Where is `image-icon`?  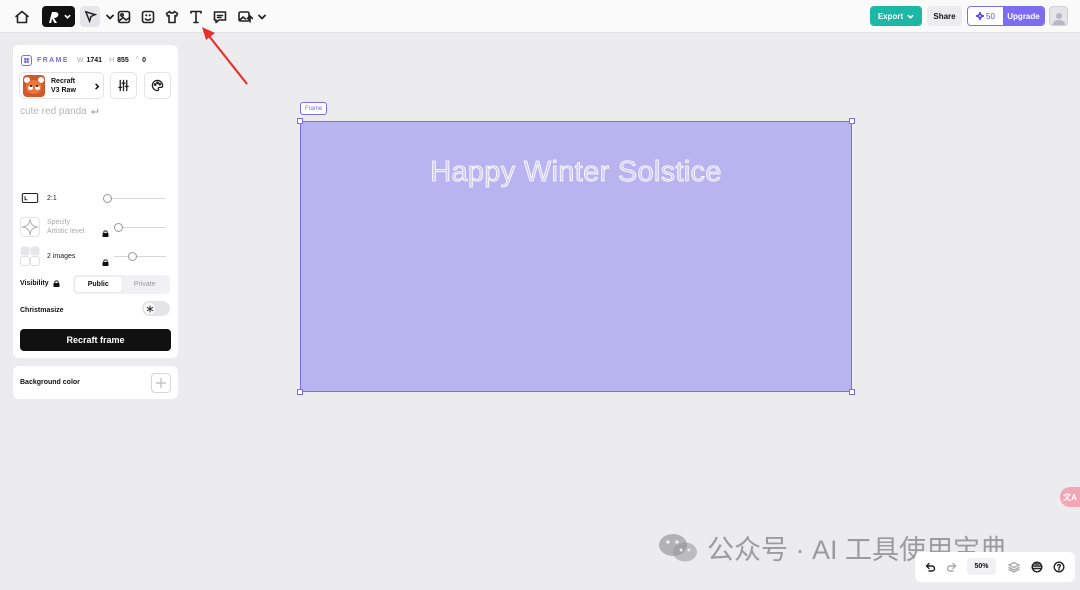
image-icon is located at coordinates (124, 17).